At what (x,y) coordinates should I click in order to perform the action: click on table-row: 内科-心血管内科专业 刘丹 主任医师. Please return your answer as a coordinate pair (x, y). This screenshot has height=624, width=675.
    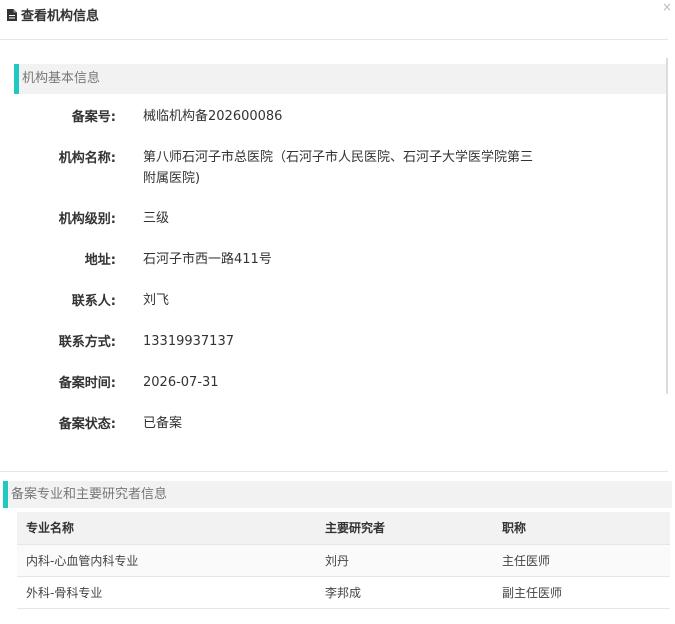
    Looking at the image, I should click on (343, 560).